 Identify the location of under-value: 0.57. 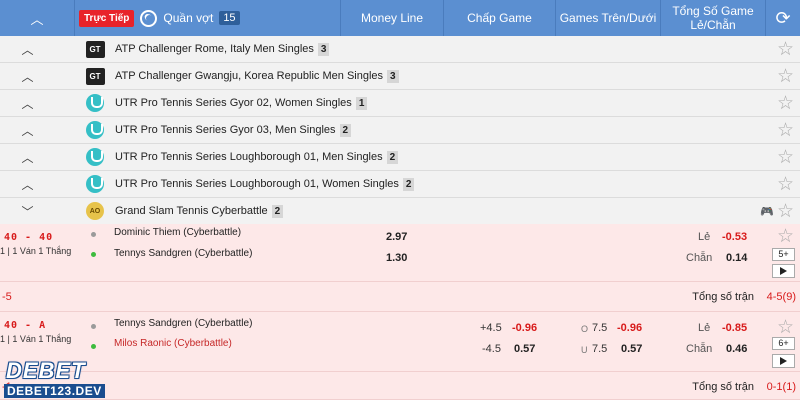
(631, 349).